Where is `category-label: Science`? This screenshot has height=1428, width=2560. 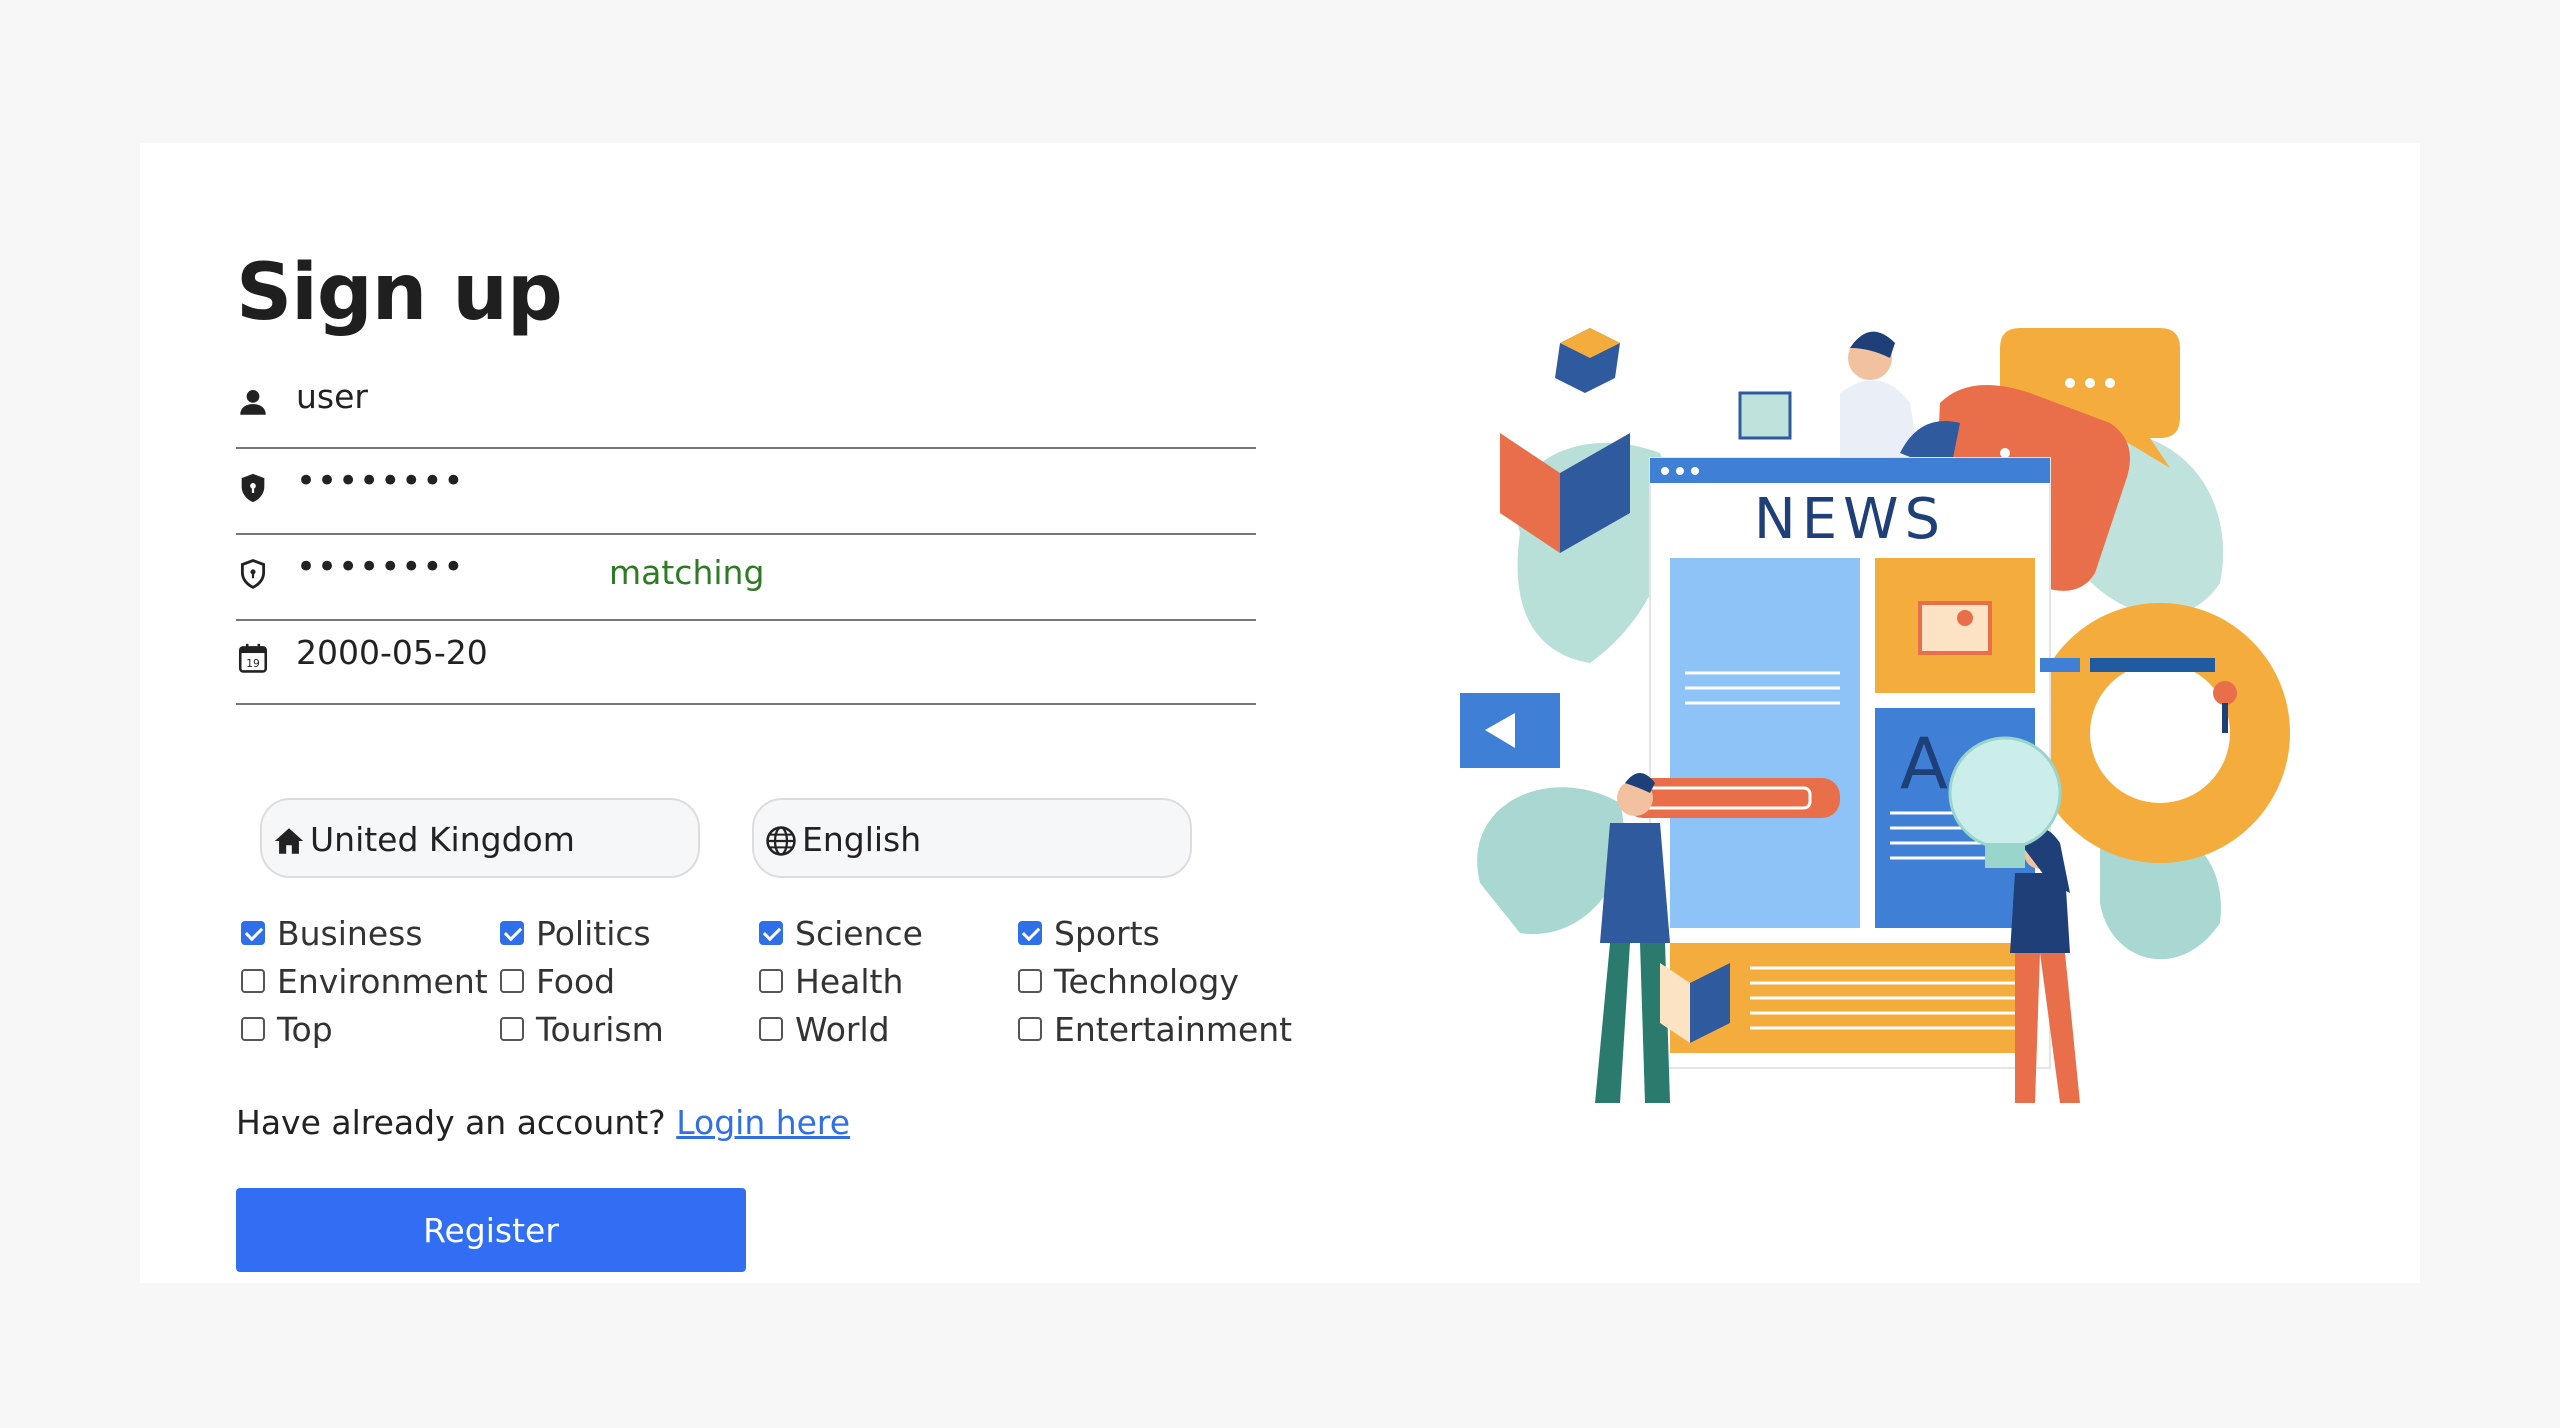 category-label: Science is located at coordinates (859, 933).